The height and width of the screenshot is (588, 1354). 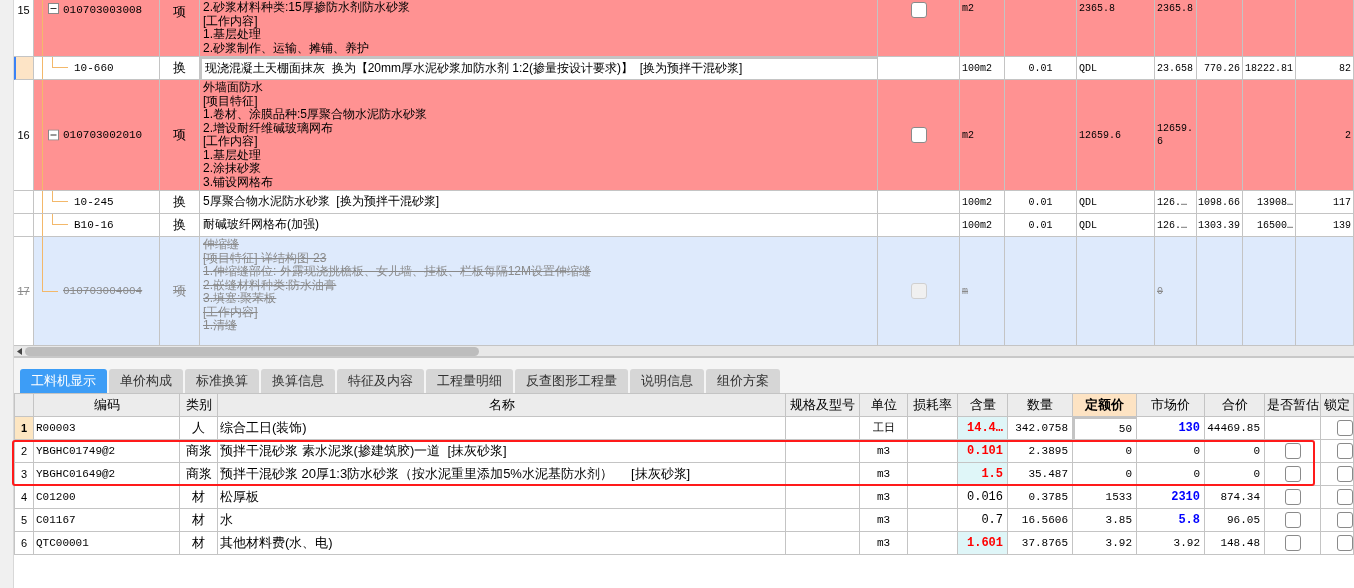 I want to click on row-header: 15, so click(x=24, y=28).